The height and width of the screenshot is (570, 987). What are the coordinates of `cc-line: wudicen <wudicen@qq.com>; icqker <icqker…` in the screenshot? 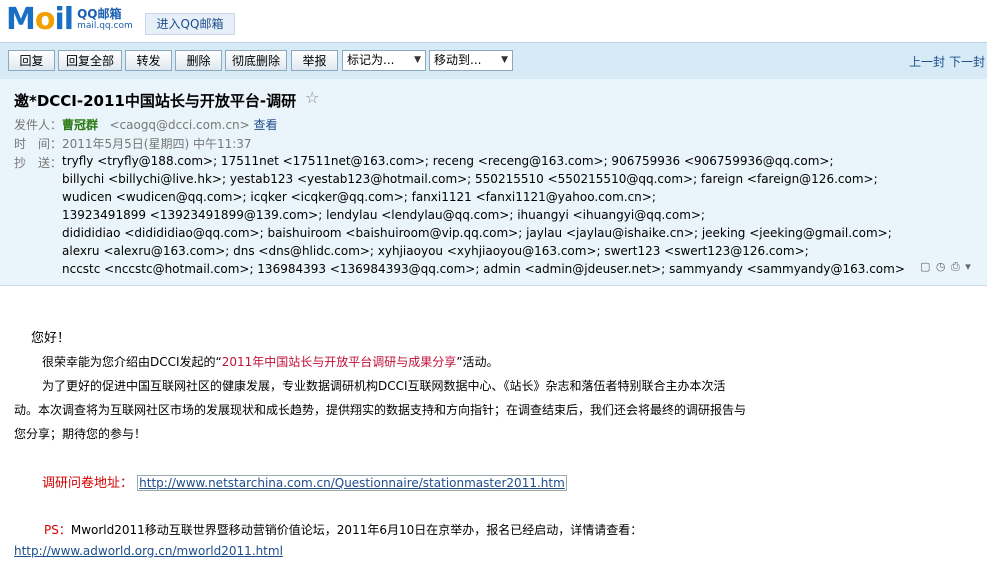 It's located at (359, 197).